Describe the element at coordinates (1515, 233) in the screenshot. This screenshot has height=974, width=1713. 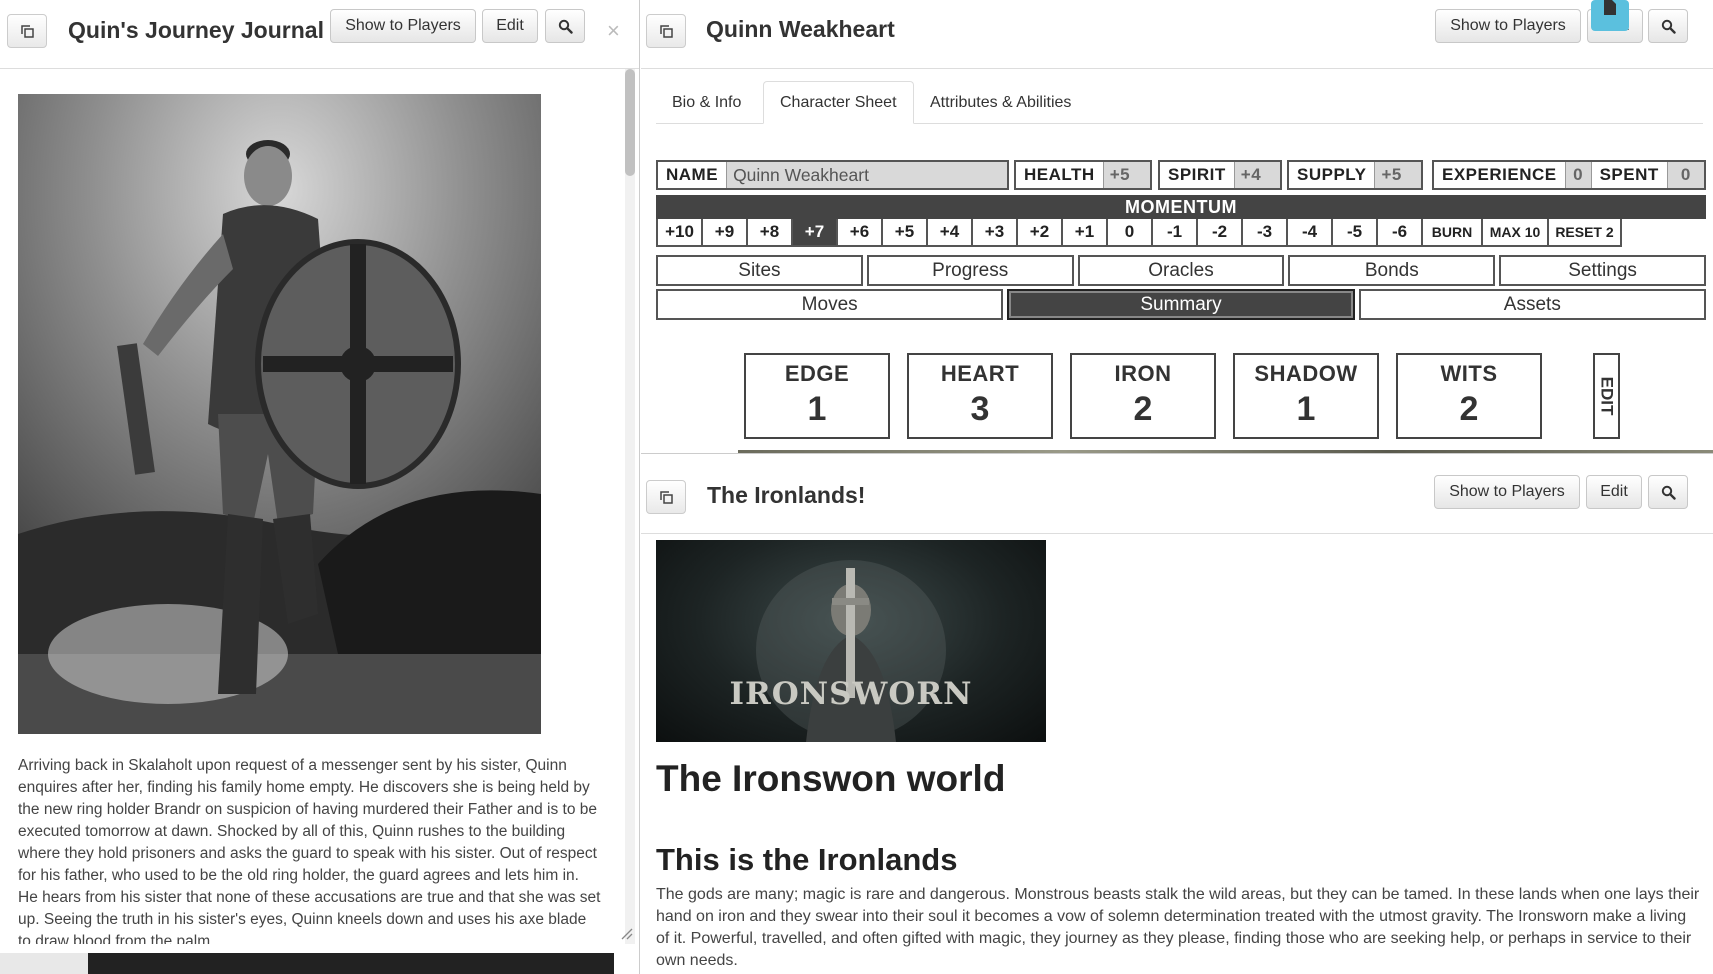
I see `momentum-max: MAX 10` at that location.